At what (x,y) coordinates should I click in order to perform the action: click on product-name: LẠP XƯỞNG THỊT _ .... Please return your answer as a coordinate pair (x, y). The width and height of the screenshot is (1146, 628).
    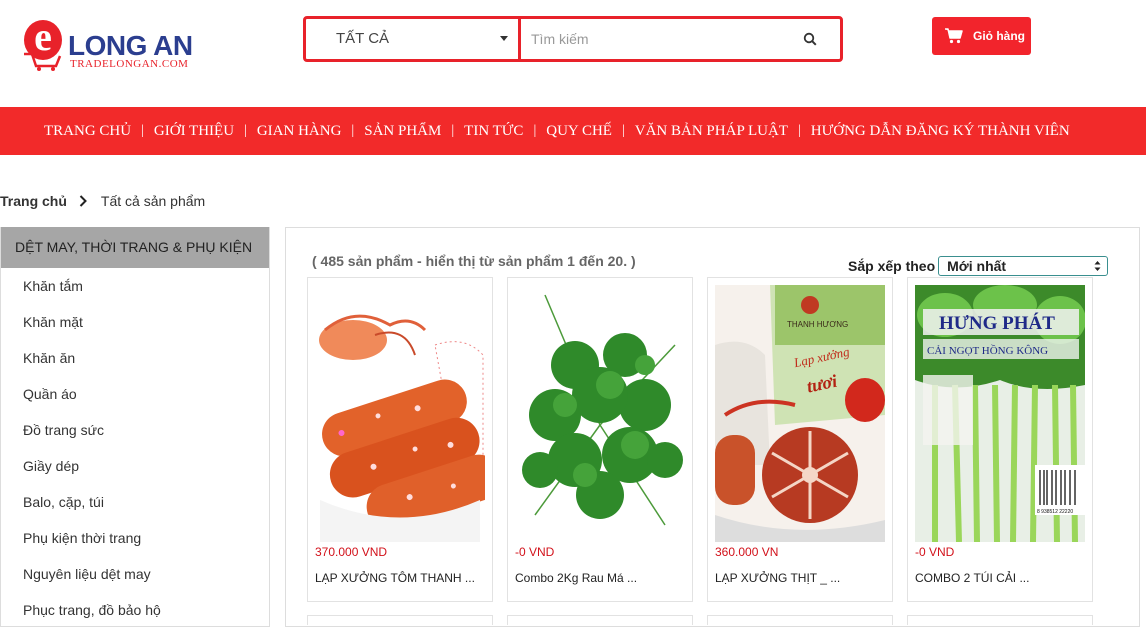
    Looking at the image, I should click on (777, 578).